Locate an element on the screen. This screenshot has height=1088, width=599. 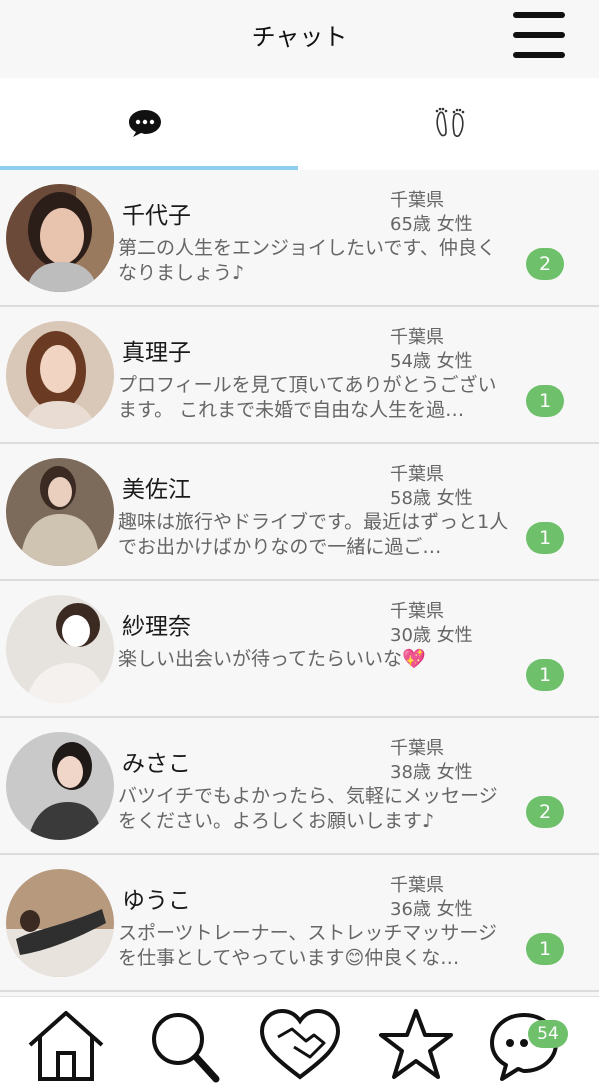
tab-bar is located at coordinates (299, 124).